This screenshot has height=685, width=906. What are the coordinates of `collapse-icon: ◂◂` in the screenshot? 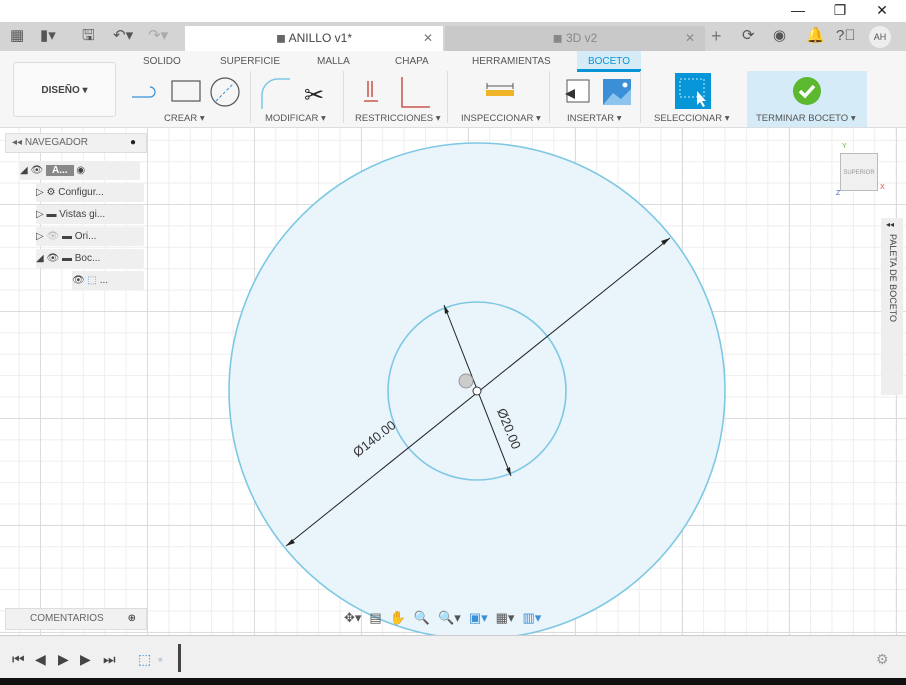 It's located at (17, 142).